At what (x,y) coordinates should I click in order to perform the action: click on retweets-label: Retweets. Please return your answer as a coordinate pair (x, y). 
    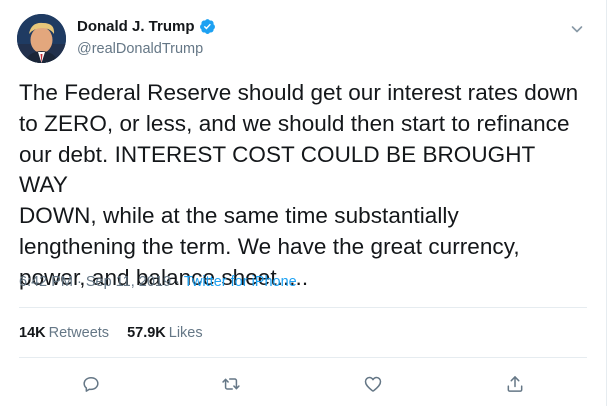
    Looking at the image, I should click on (79, 333).